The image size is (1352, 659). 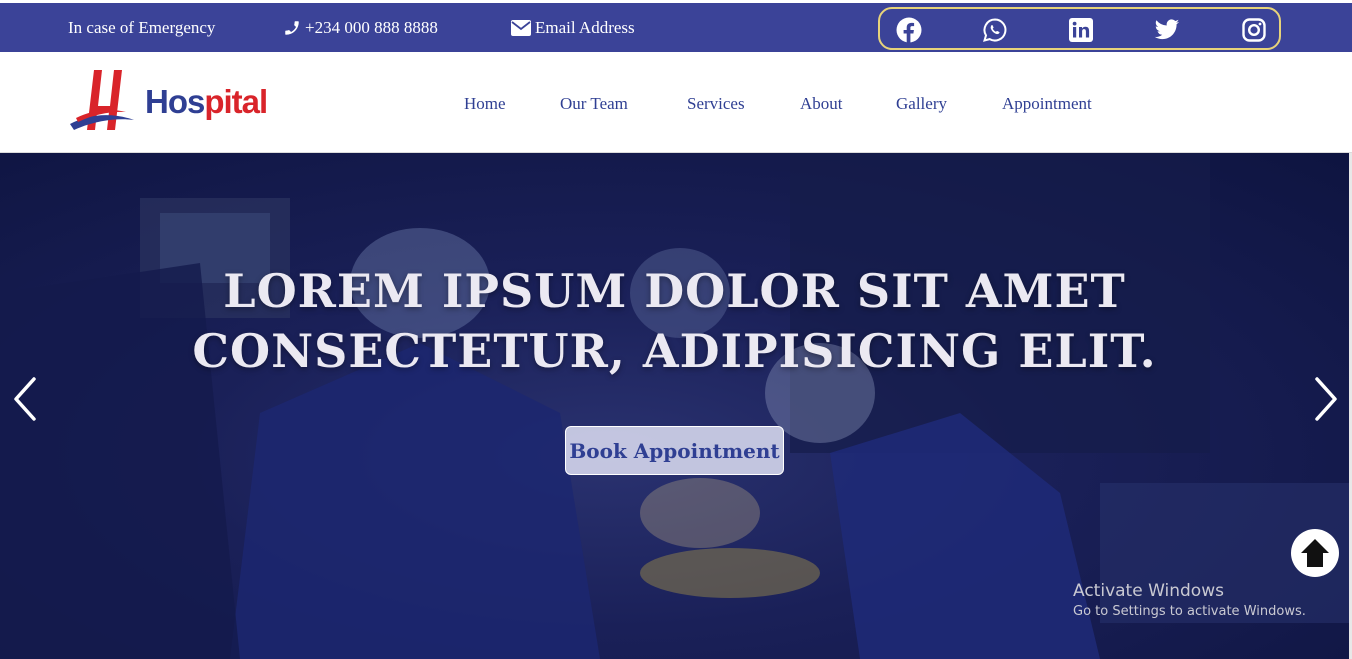 What do you see at coordinates (360, 28) in the screenshot?
I see `phone-contact: +234 000 888 8888` at bounding box center [360, 28].